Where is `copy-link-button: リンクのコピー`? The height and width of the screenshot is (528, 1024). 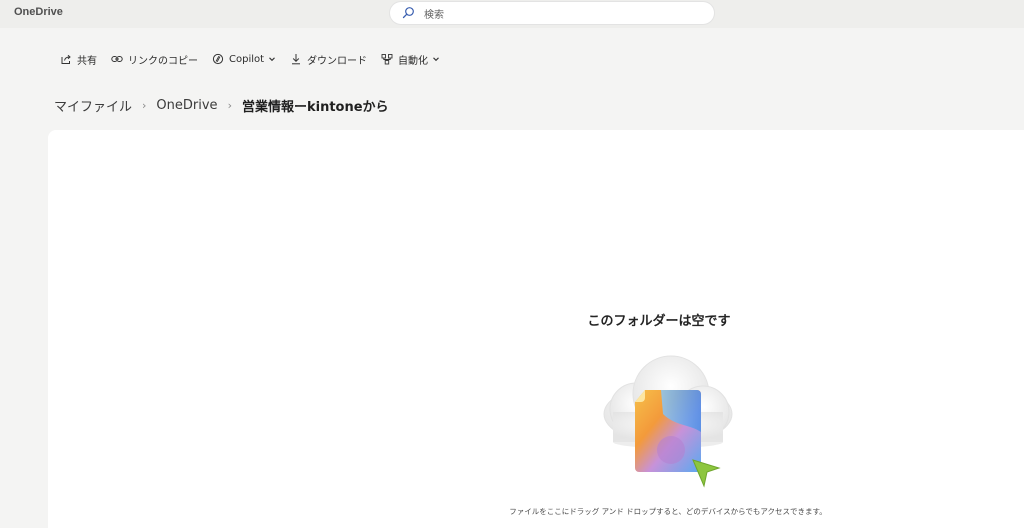 copy-link-button: リンクのコピー is located at coordinates (154, 59).